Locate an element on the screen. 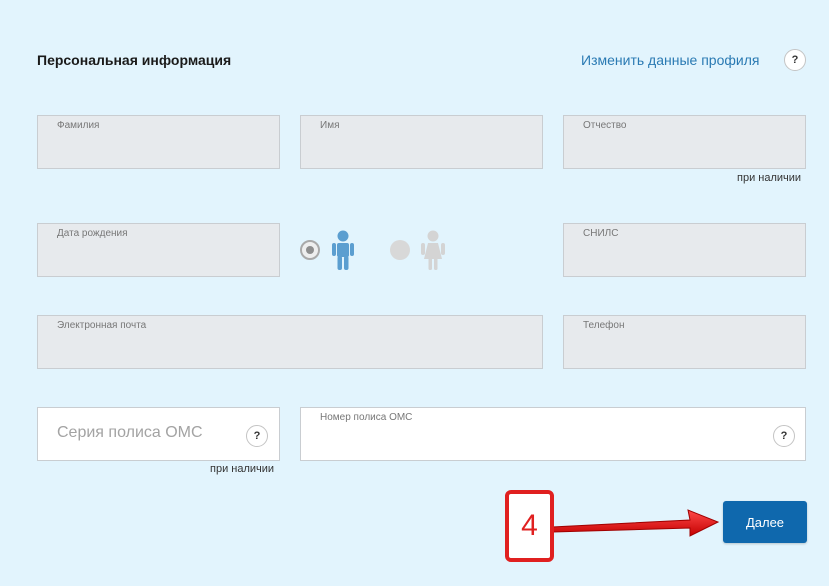 The width and height of the screenshot is (829, 586). section-title: Персональная информация is located at coordinates (134, 60).